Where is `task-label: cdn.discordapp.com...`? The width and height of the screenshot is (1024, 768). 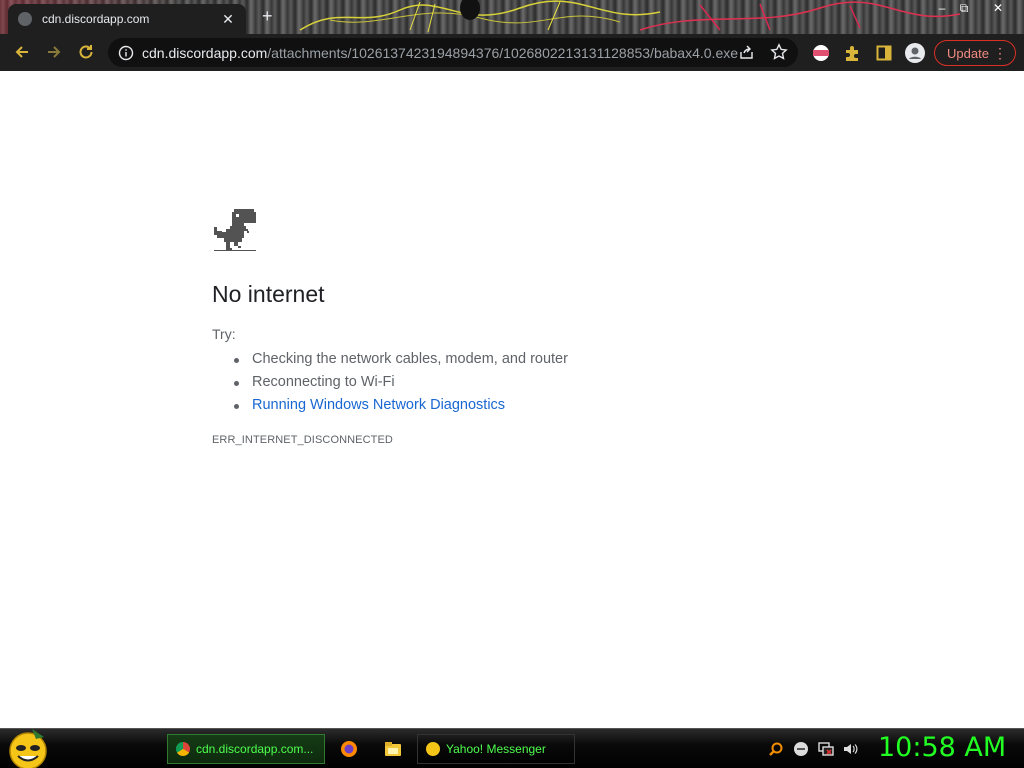
task-label: cdn.discordapp.com... is located at coordinates (255, 749).